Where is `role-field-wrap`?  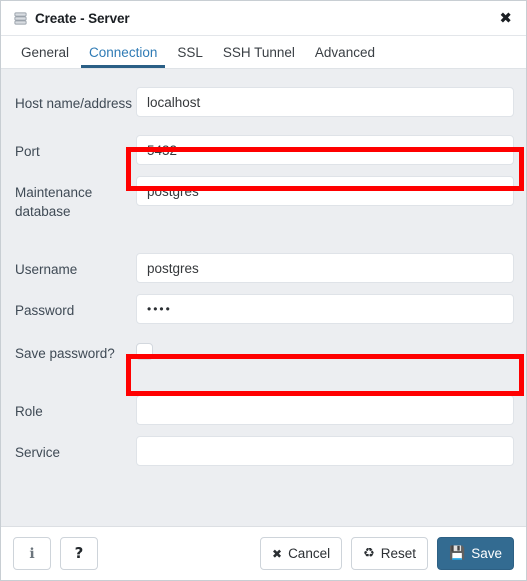
role-field-wrap is located at coordinates (325, 410).